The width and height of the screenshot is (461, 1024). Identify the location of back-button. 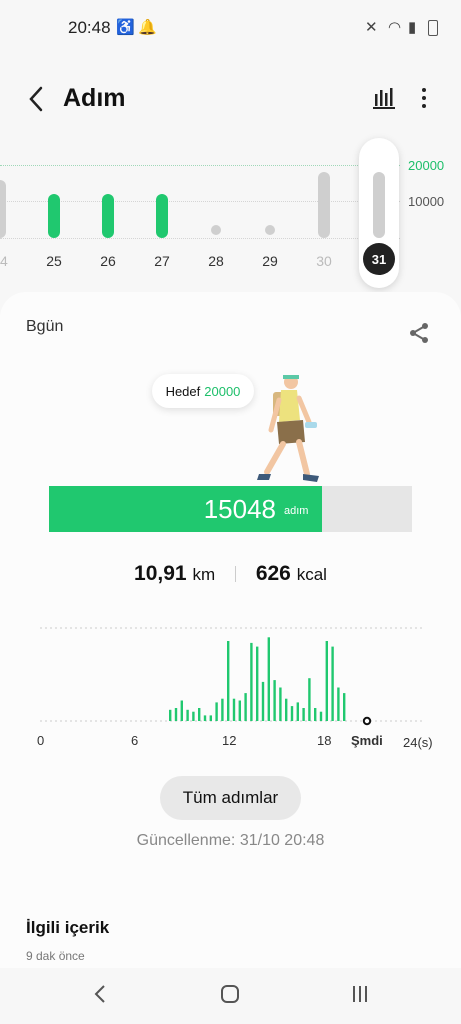
(36, 99).